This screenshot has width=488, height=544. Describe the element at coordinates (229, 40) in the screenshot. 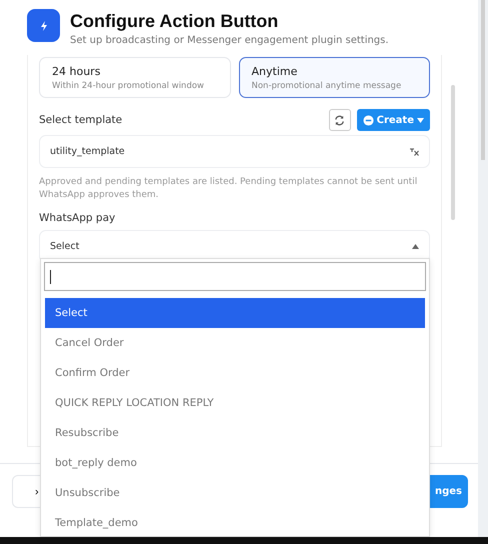

I see `dialog-subtitle: Set up broadcasting or Messenger engagement plugin settings.` at that location.